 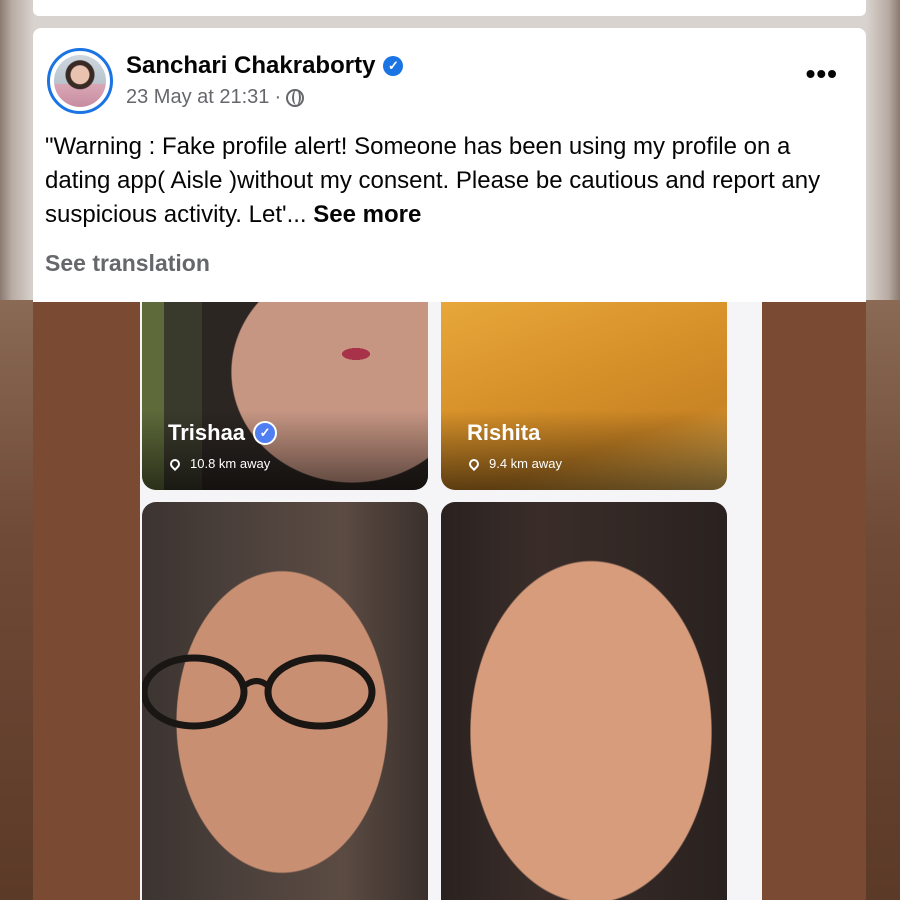 What do you see at coordinates (822, 74) in the screenshot?
I see `more-options-button: •••` at bounding box center [822, 74].